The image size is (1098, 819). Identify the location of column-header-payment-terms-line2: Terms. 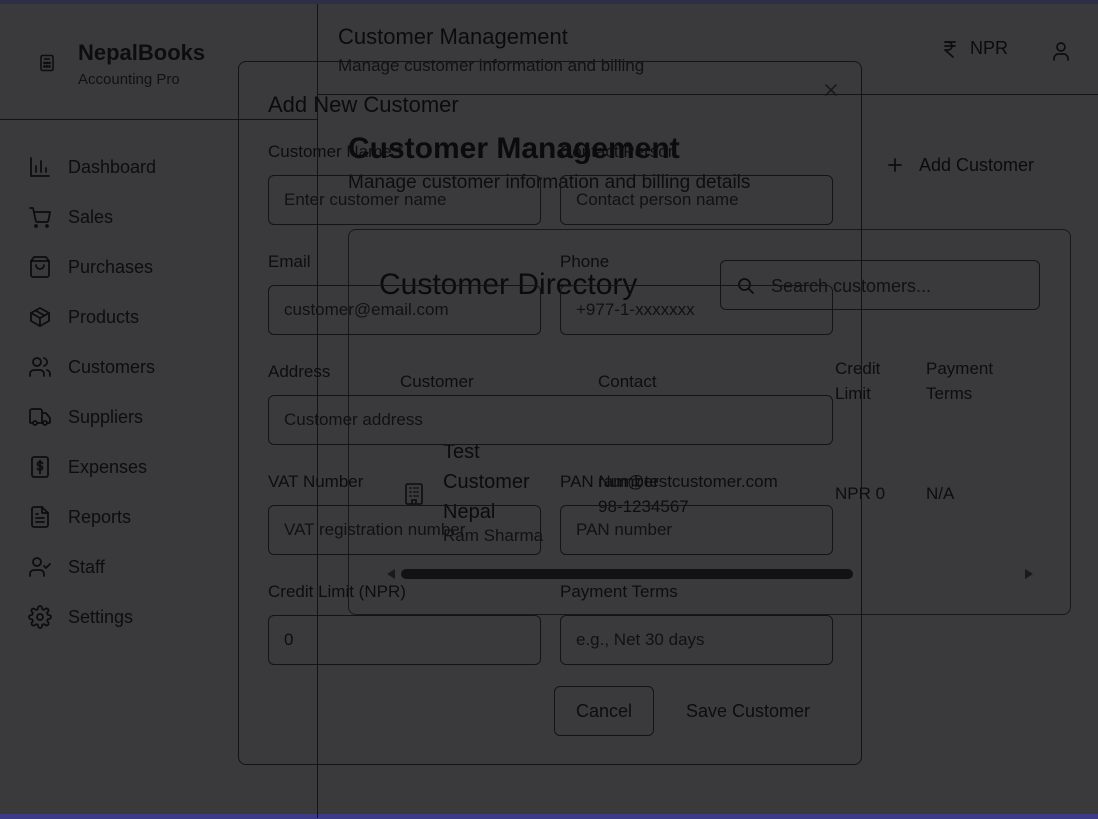
(949, 393).